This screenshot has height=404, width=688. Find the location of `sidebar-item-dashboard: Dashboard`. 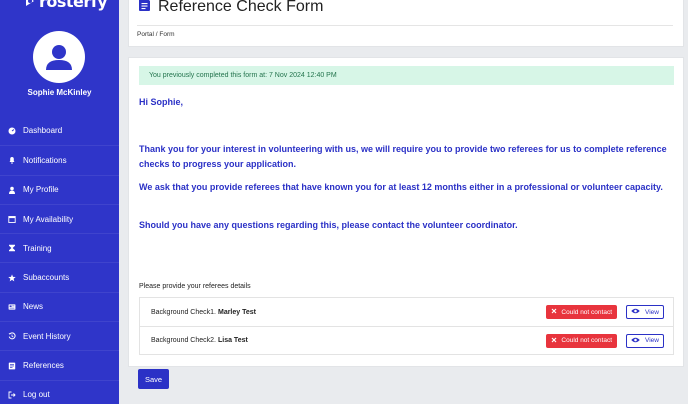

sidebar-item-dashboard: Dashboard is located at coordinates (59, 130).